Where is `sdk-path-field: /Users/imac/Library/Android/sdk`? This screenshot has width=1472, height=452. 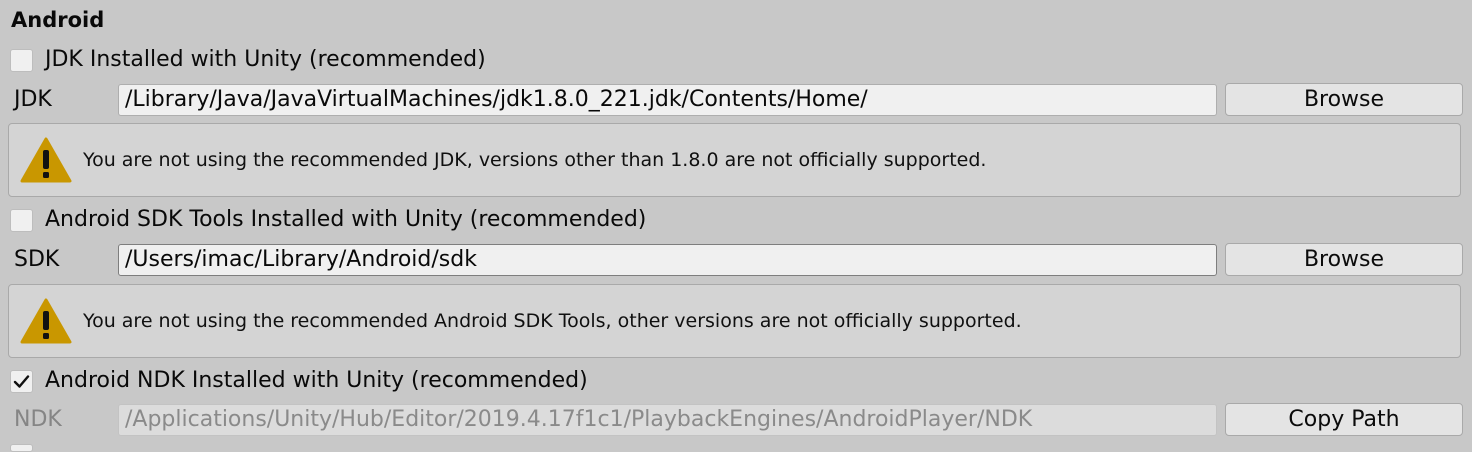
sdk-path-field: /Users/imac/Library/Android/sdk is located at coordinates (667, 260).